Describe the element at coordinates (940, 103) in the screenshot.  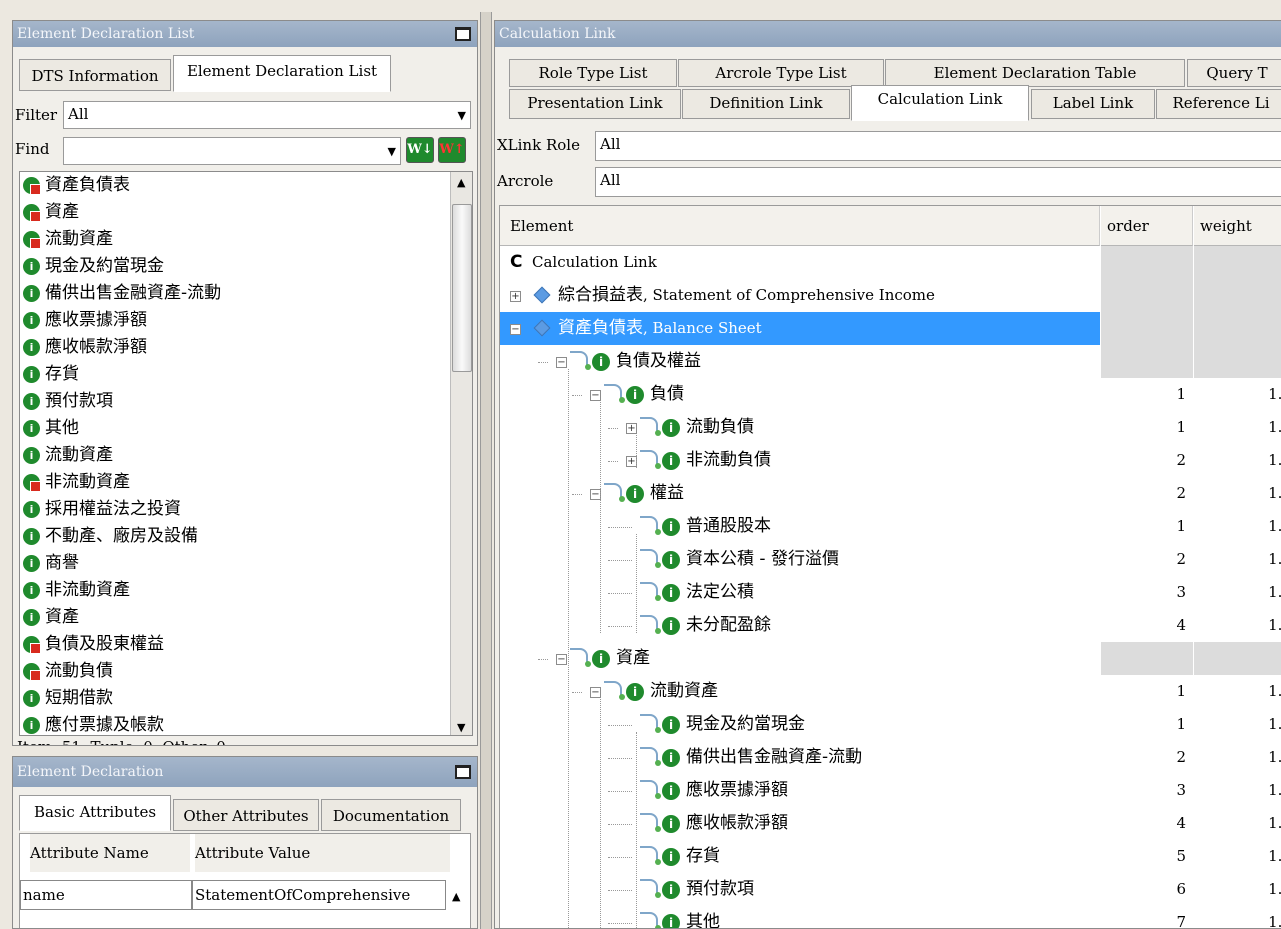
I see `tab-calculation-link: Calculation Link` at that location.